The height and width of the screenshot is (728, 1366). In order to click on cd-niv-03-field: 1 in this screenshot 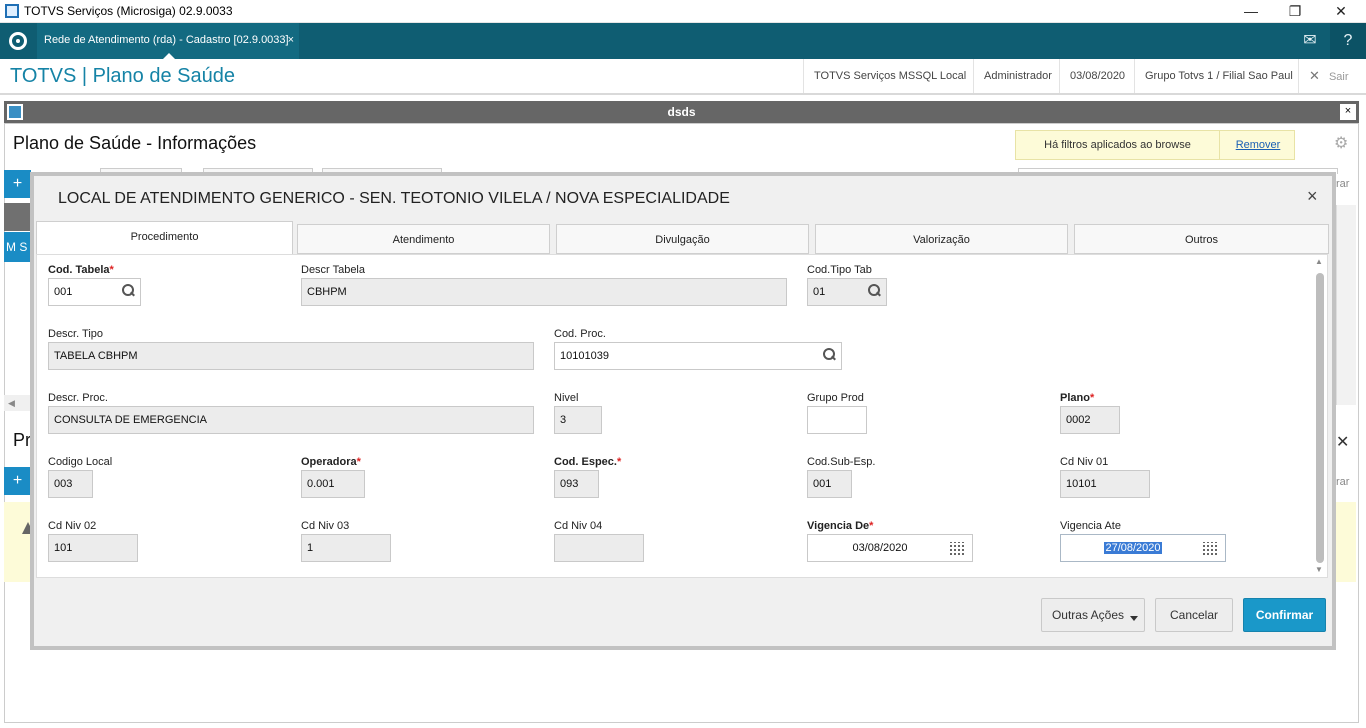, I will do `click(346, 548)`.